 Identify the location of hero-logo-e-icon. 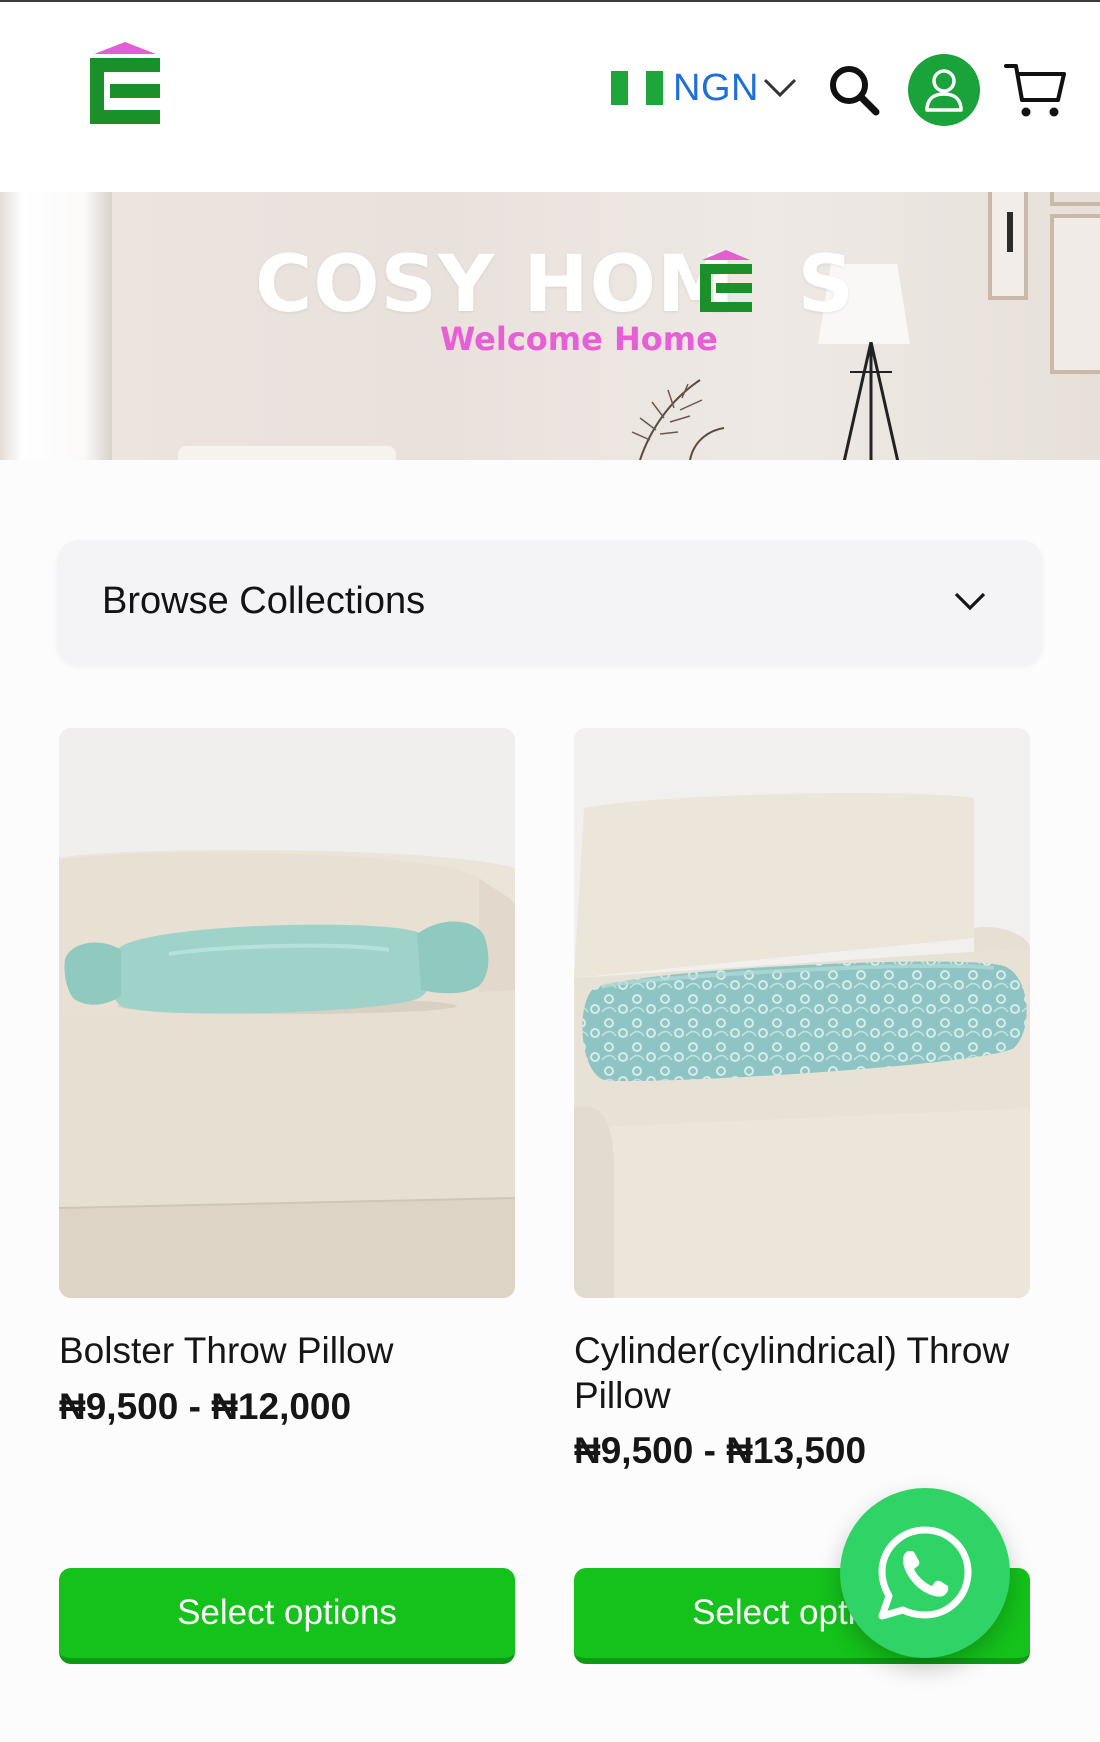
(726, 281).